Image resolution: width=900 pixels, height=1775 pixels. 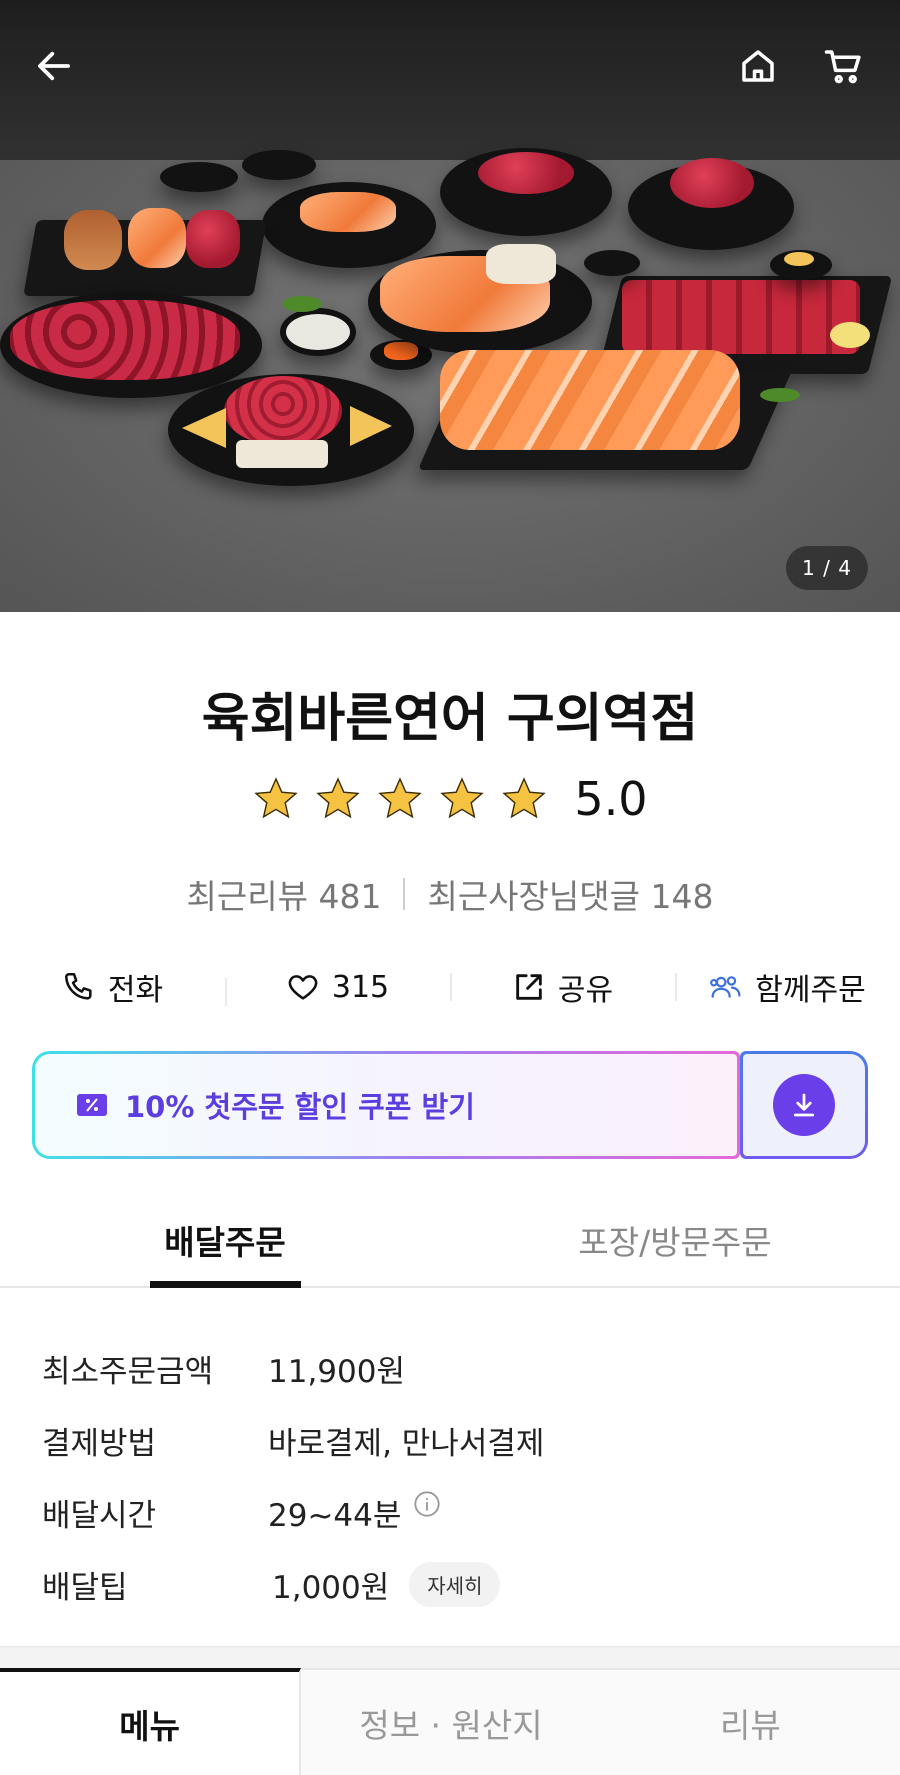 I want to click on delivery-tip-row: 배달팁 1,000원 자세히, so click(x=452, y=1584).